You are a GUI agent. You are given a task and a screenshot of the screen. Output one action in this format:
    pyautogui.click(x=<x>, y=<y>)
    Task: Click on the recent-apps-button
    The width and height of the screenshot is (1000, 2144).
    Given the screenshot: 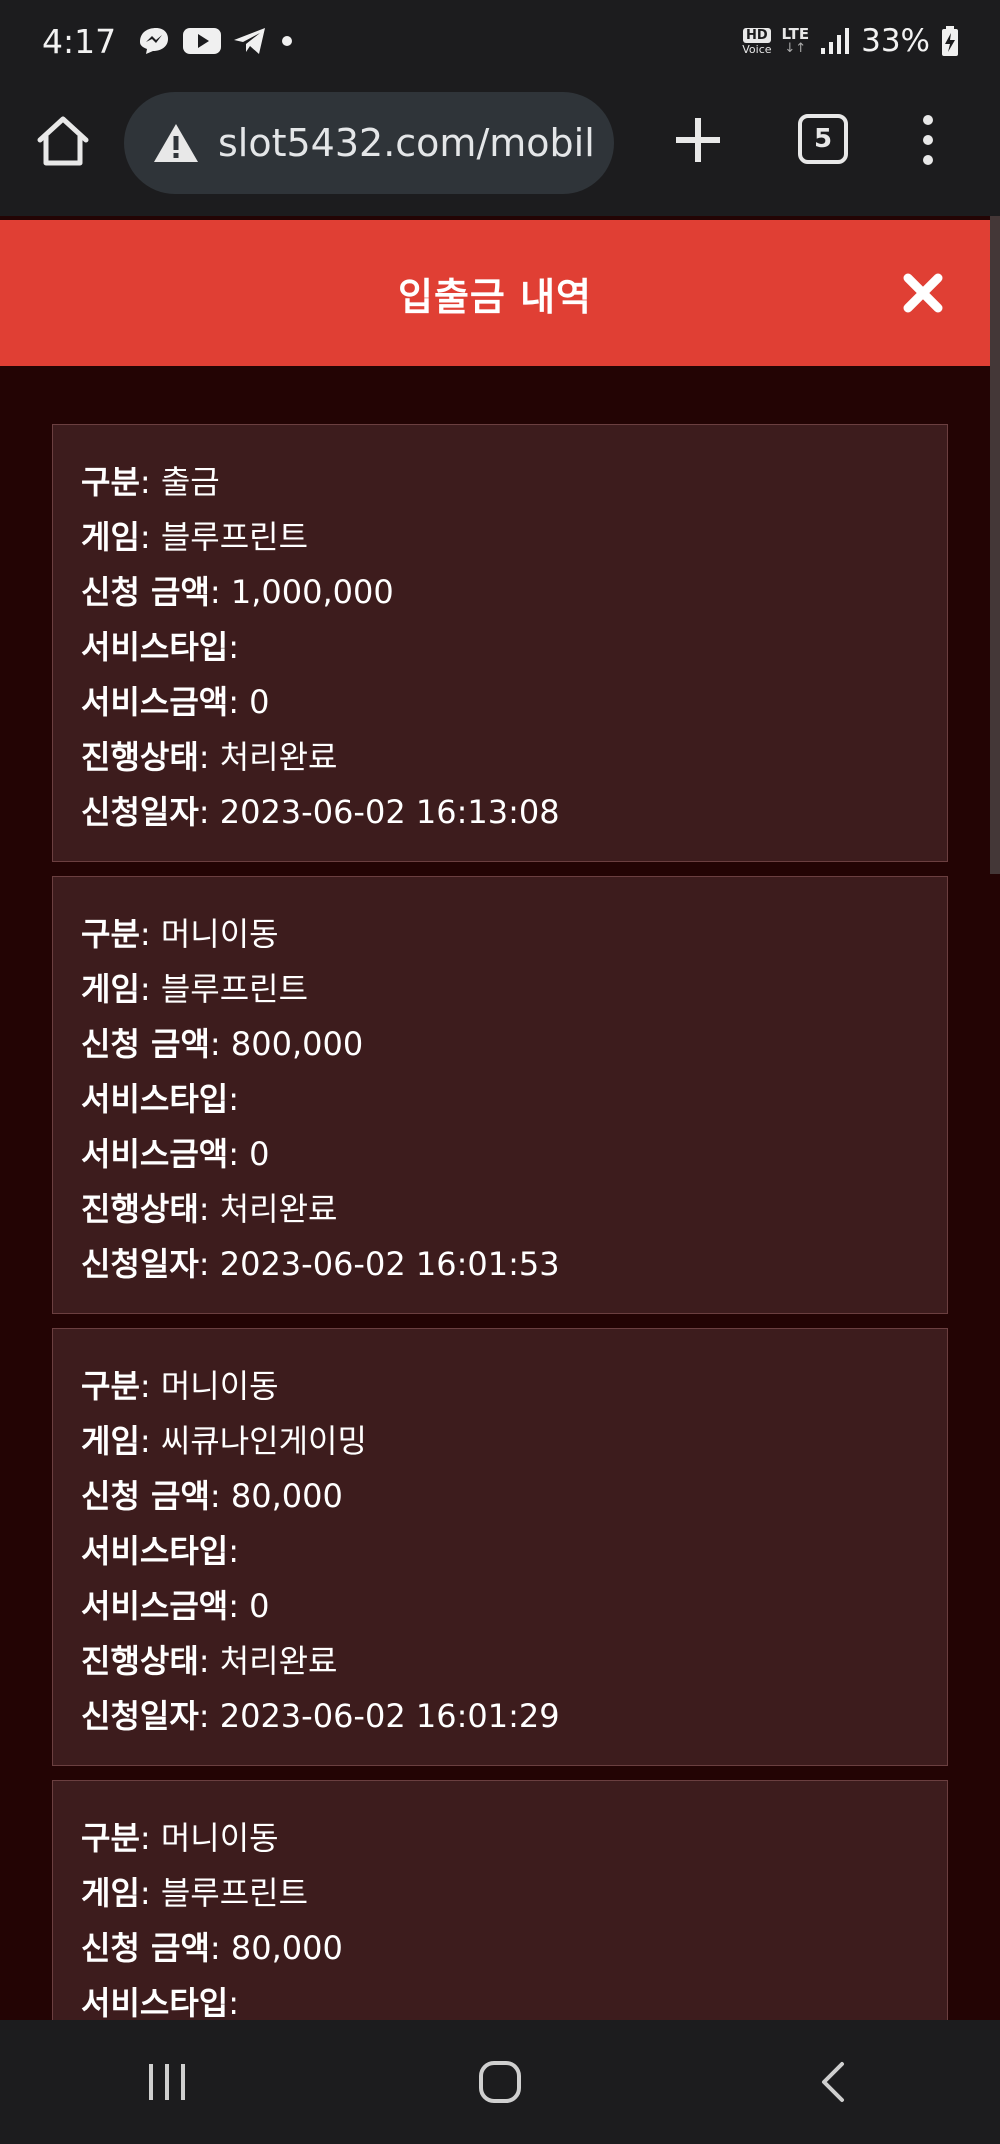 What is the action you would take?
    pyautogui.click(x=167, y=2082)
    